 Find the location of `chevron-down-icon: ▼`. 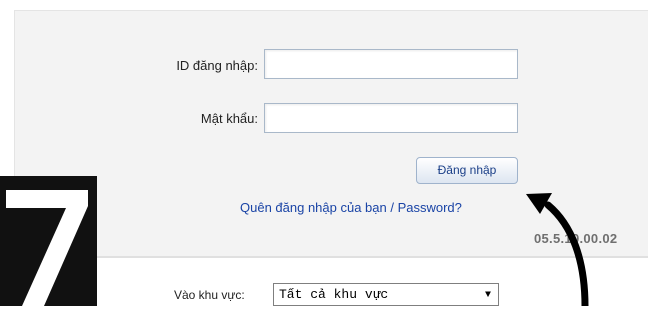

chevron-down-icon: ▼ is located at coordinates (487, 295).